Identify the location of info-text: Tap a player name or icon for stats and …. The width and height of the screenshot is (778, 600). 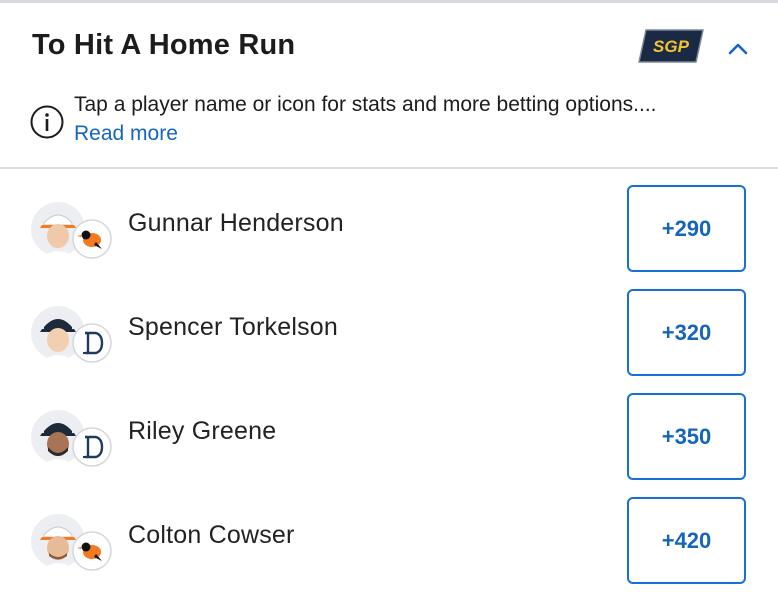
(365, 104).